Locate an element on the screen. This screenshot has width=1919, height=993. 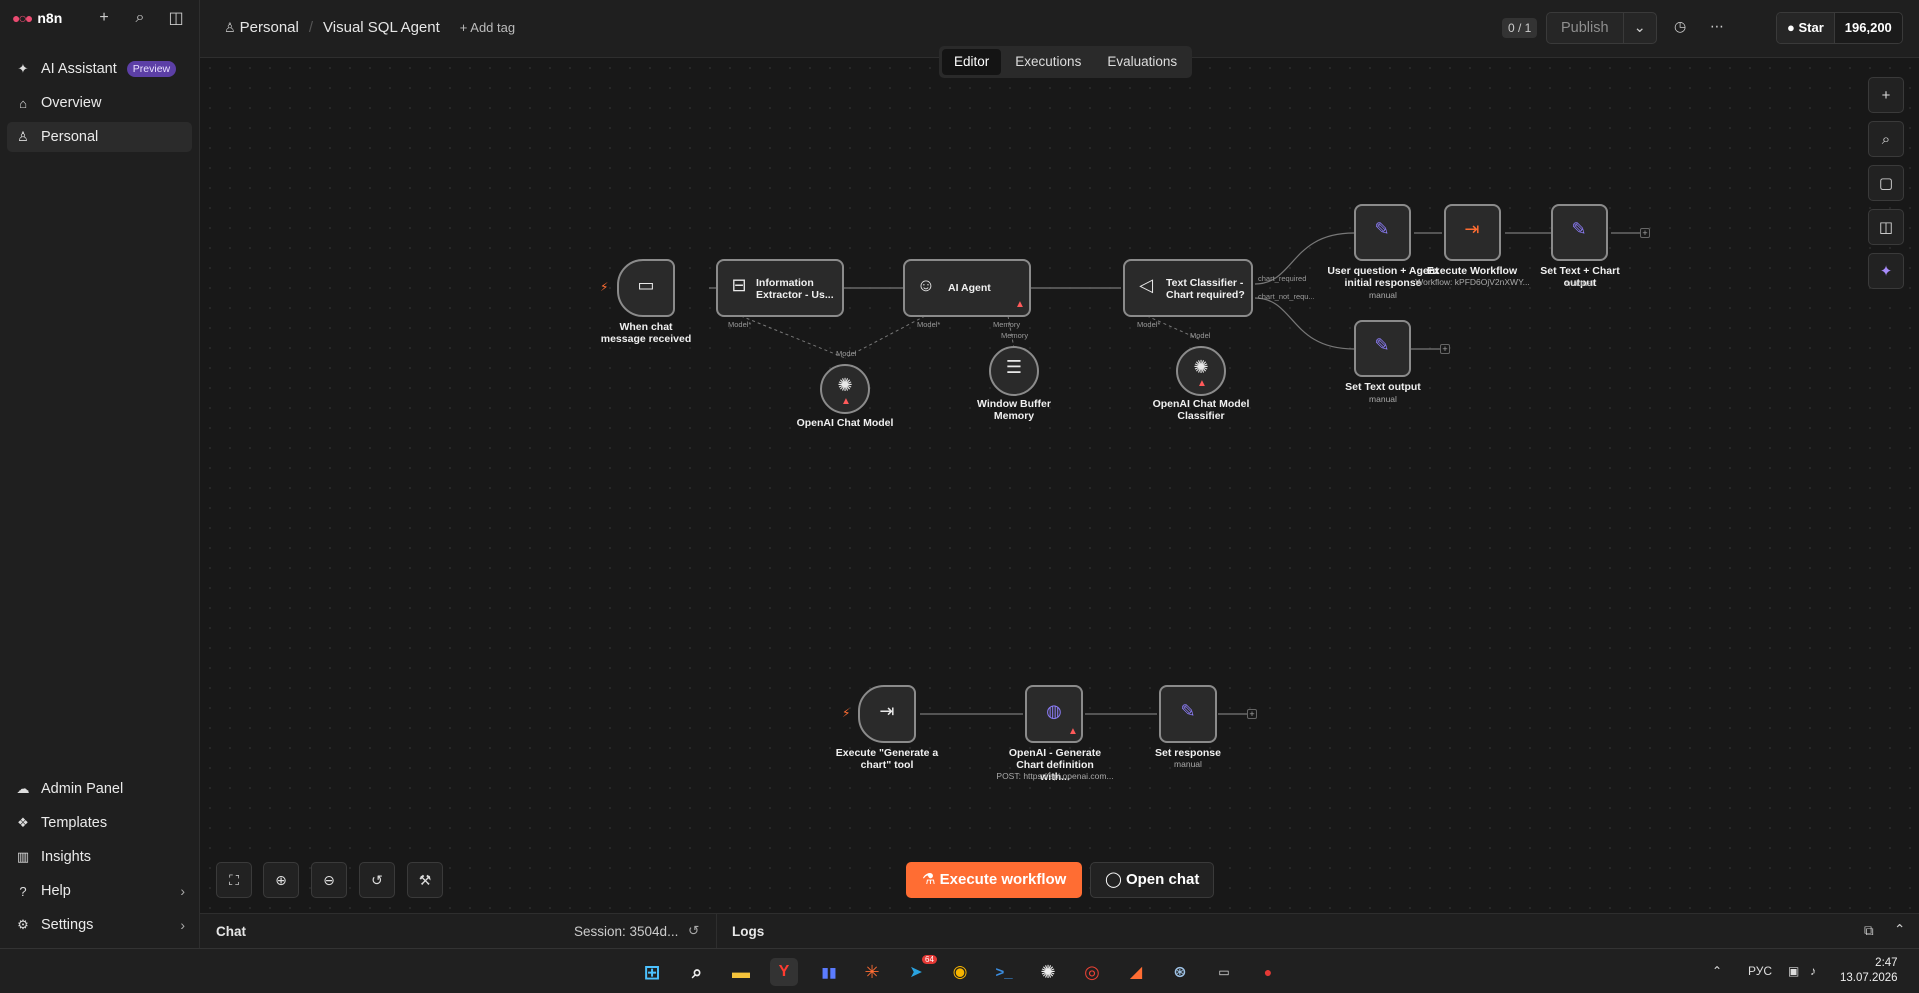
powershell-icon: >_ is located at coordinates (1004, 972).